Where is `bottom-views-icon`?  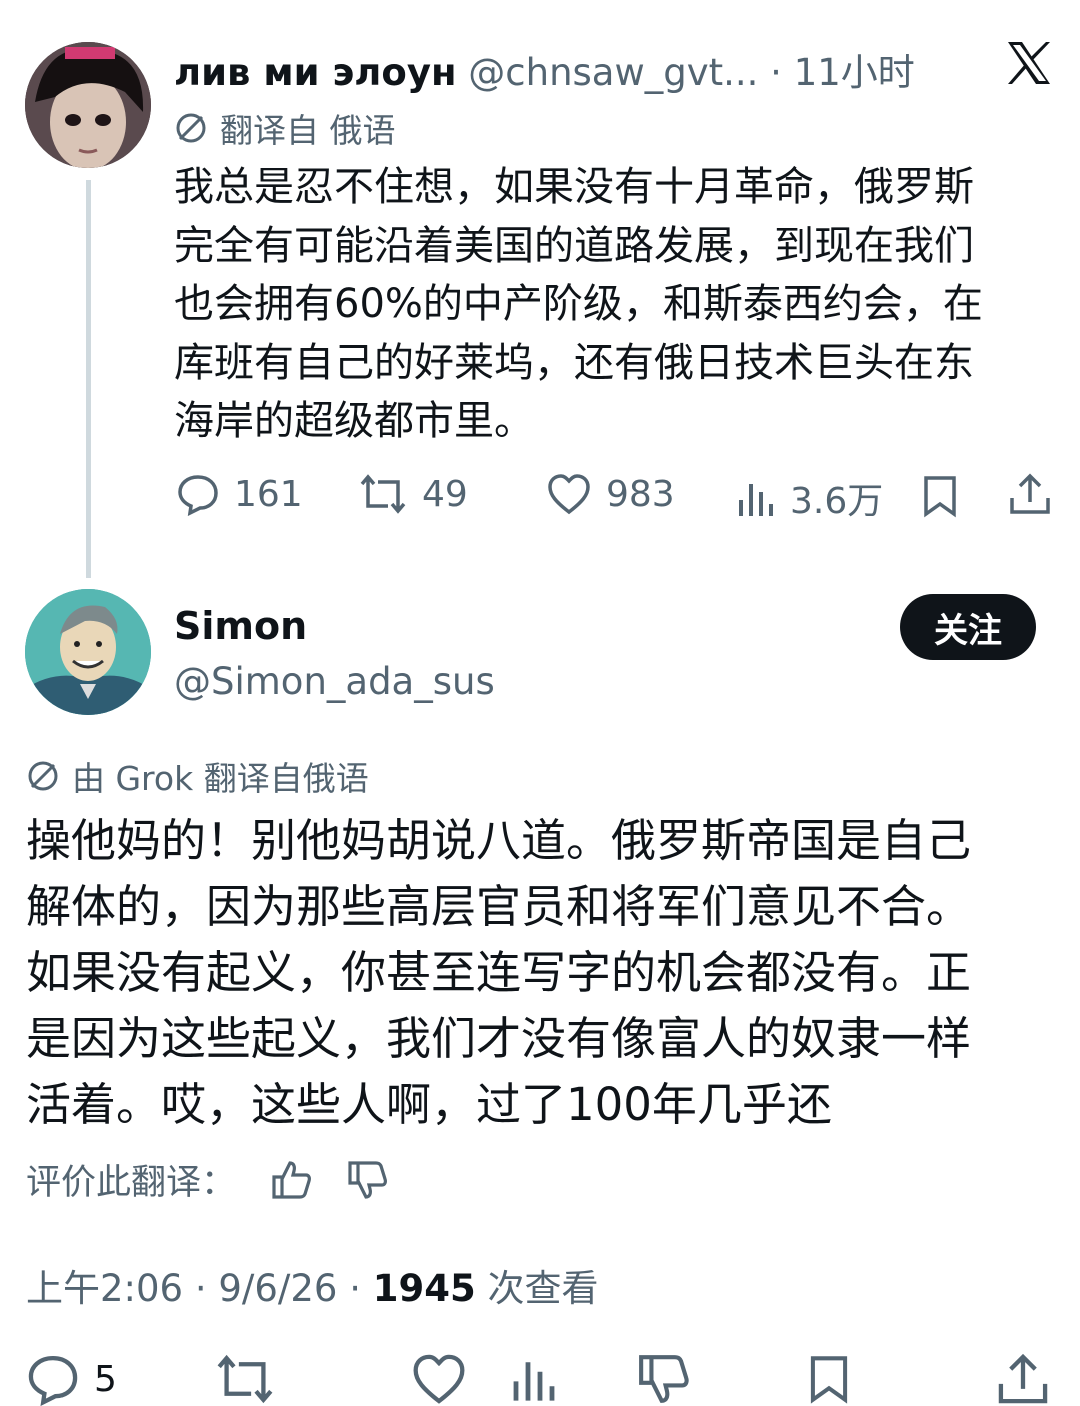
bottom-views-icon is located at coordinates (534, 1379).